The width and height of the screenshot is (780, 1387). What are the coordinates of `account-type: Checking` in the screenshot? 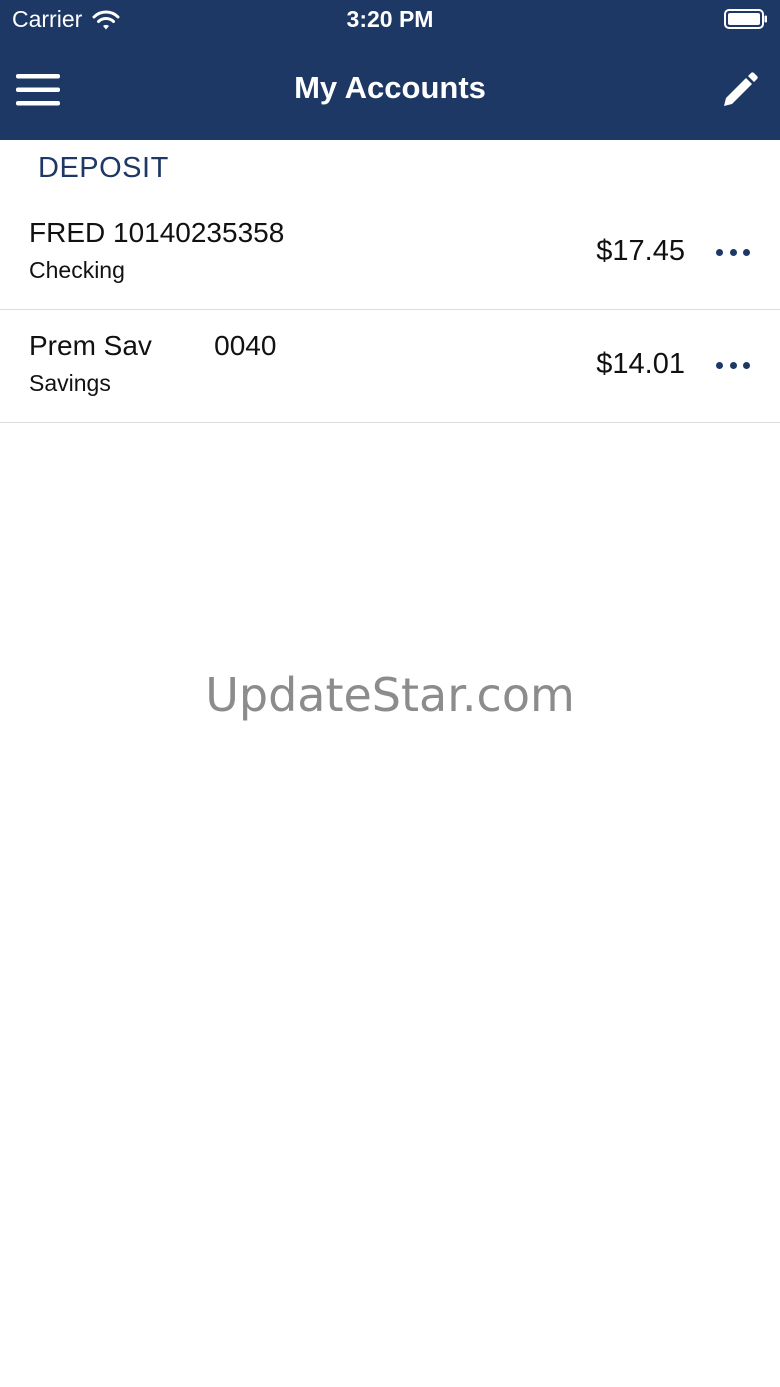 It's located at (77, 270).